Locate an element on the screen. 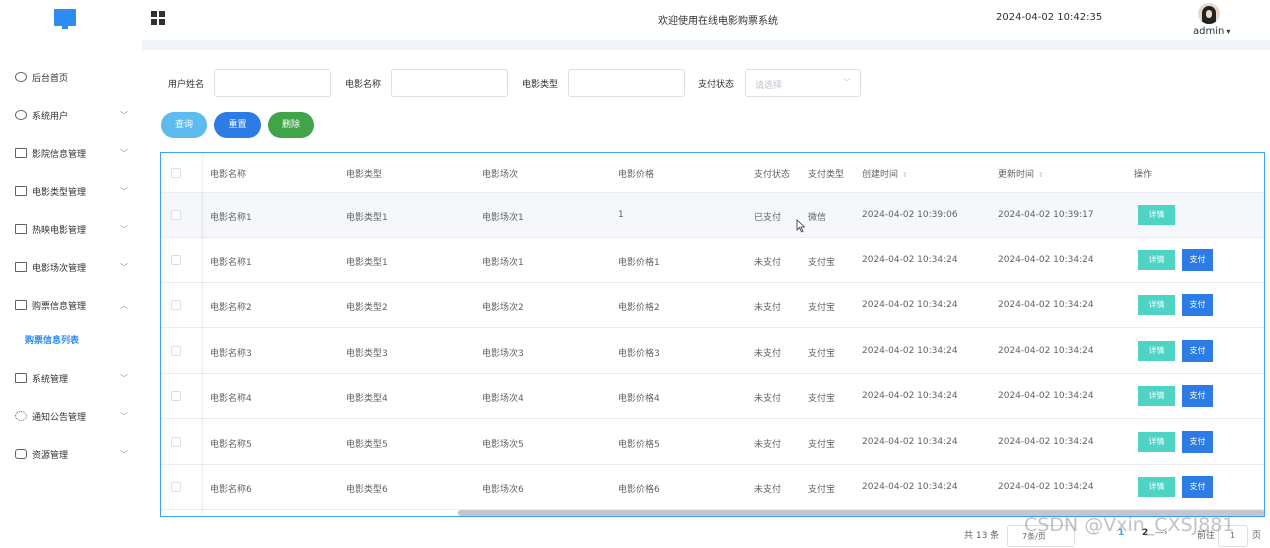  sidebar-item-sessions: 电影场次管理 ﹀ is located at coordinates (71, 267).